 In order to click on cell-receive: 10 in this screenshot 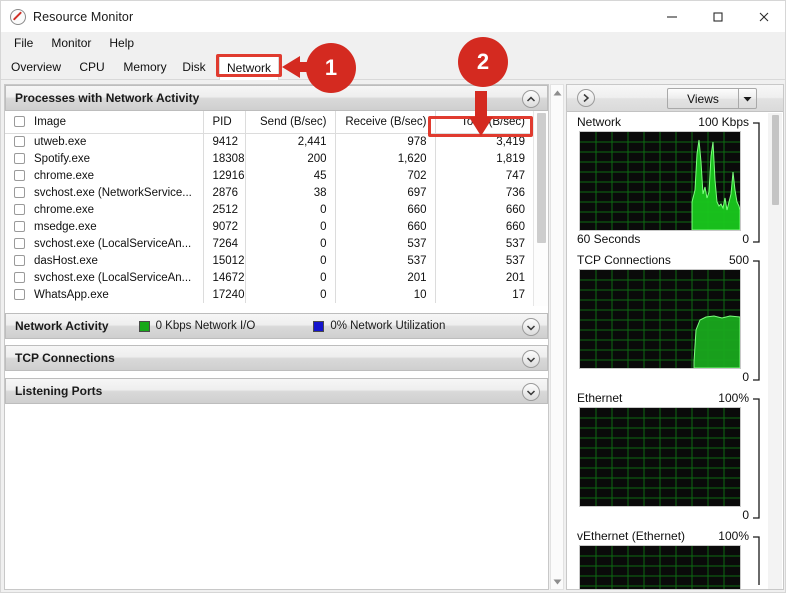, I will do `click(385, 294)`.